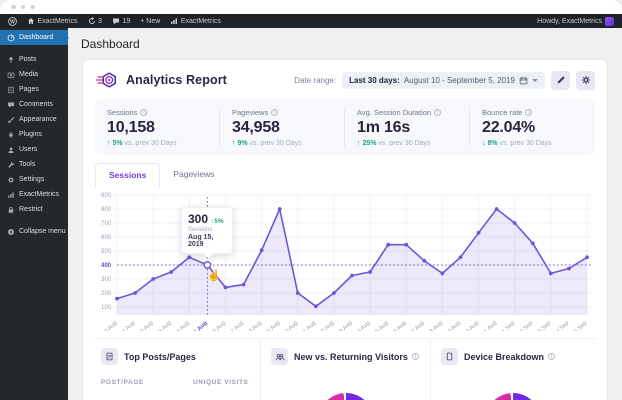 Image resolution: width=622 pixels, height=400 pixels. Describe the element at coordinates (34, 134) in the screenshot. I see `sidebar-item-plugins: Plugins` at that location.